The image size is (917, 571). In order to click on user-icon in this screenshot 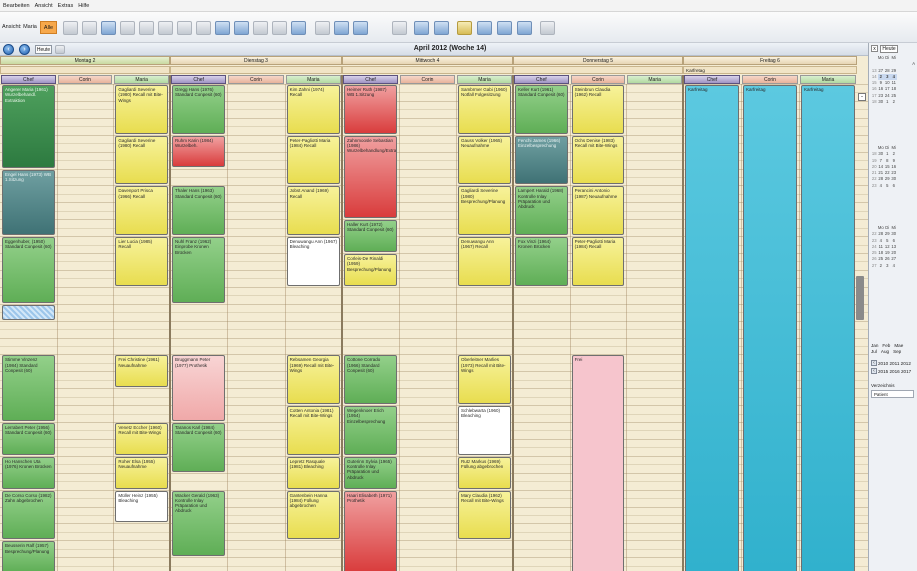, I will do `click(89, 28)`.